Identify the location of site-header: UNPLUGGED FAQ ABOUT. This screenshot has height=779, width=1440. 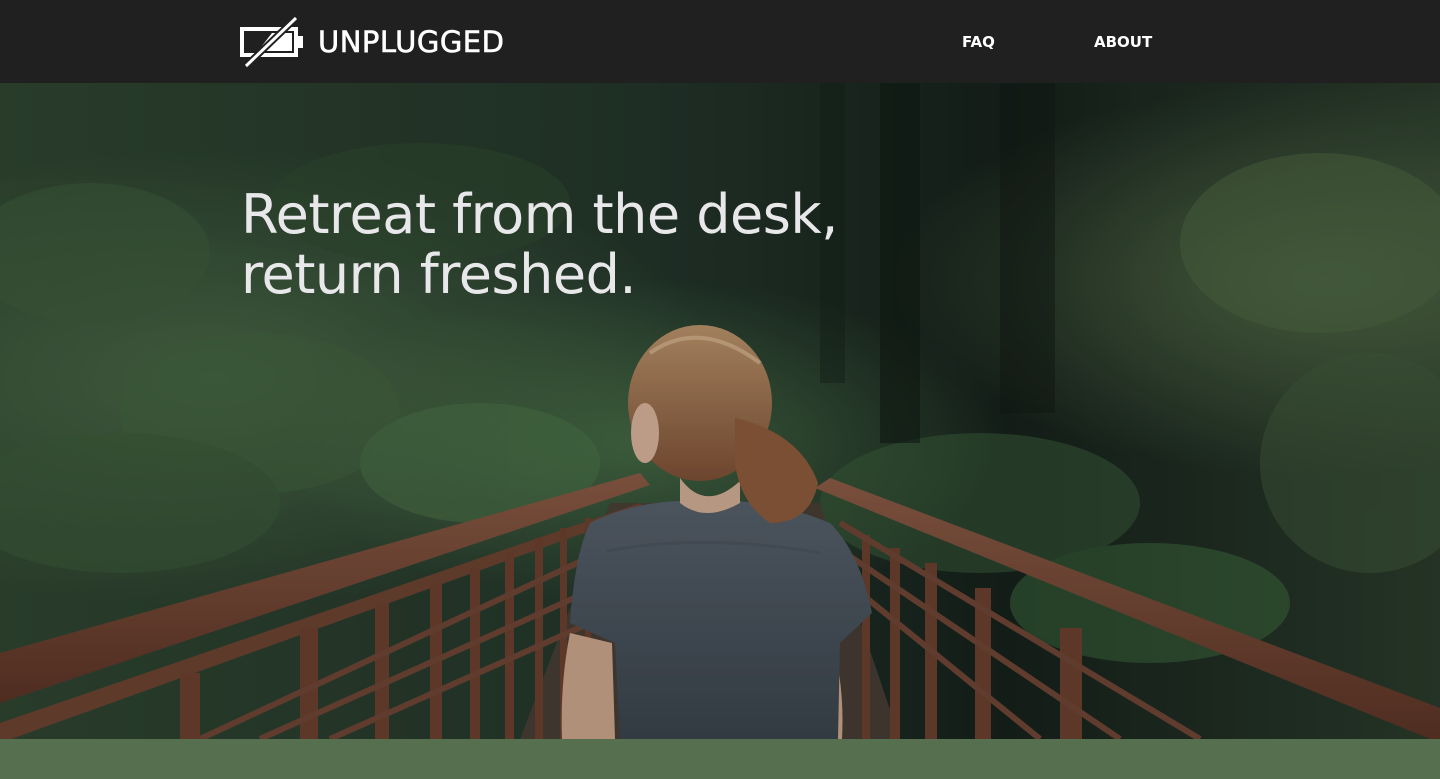
(720, 41).